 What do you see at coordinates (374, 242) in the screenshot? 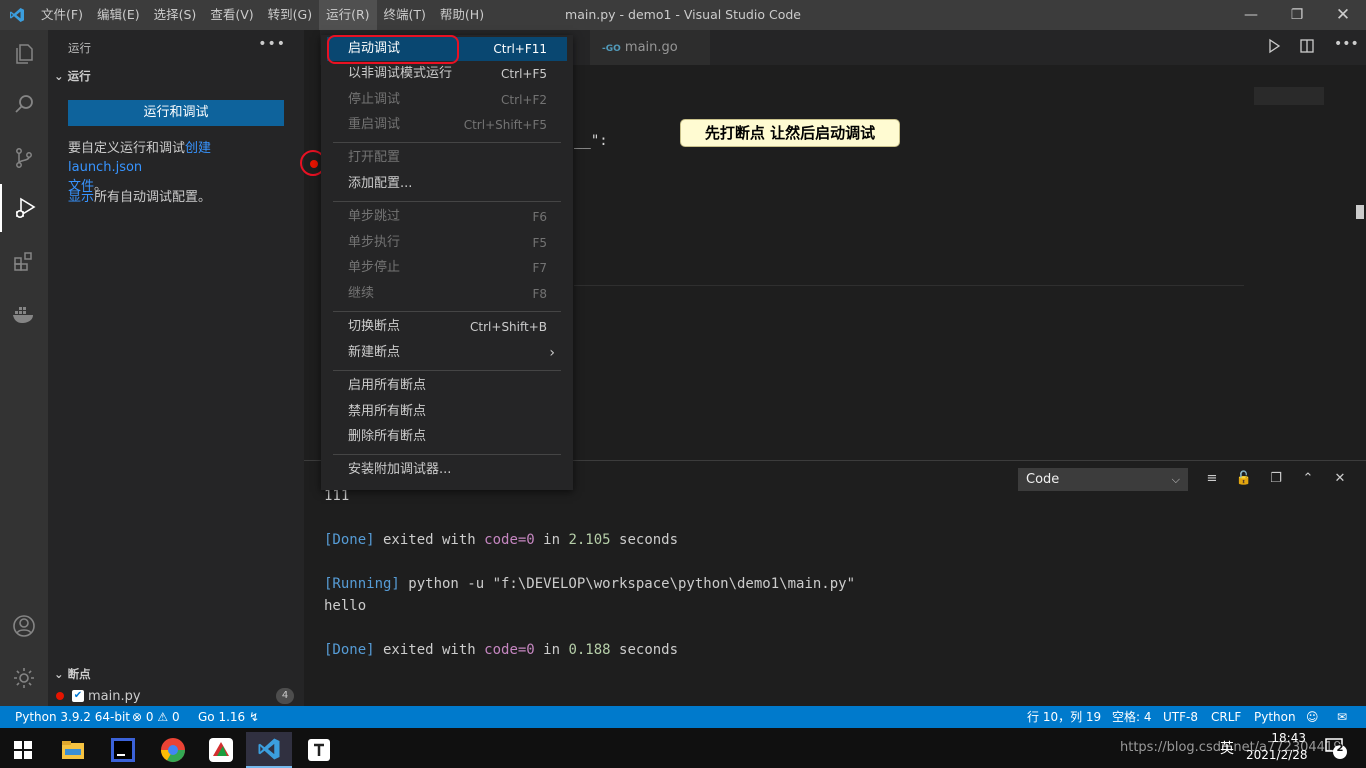
I see `menu-item-label: 单步执行` at bounding box center [374, 242].